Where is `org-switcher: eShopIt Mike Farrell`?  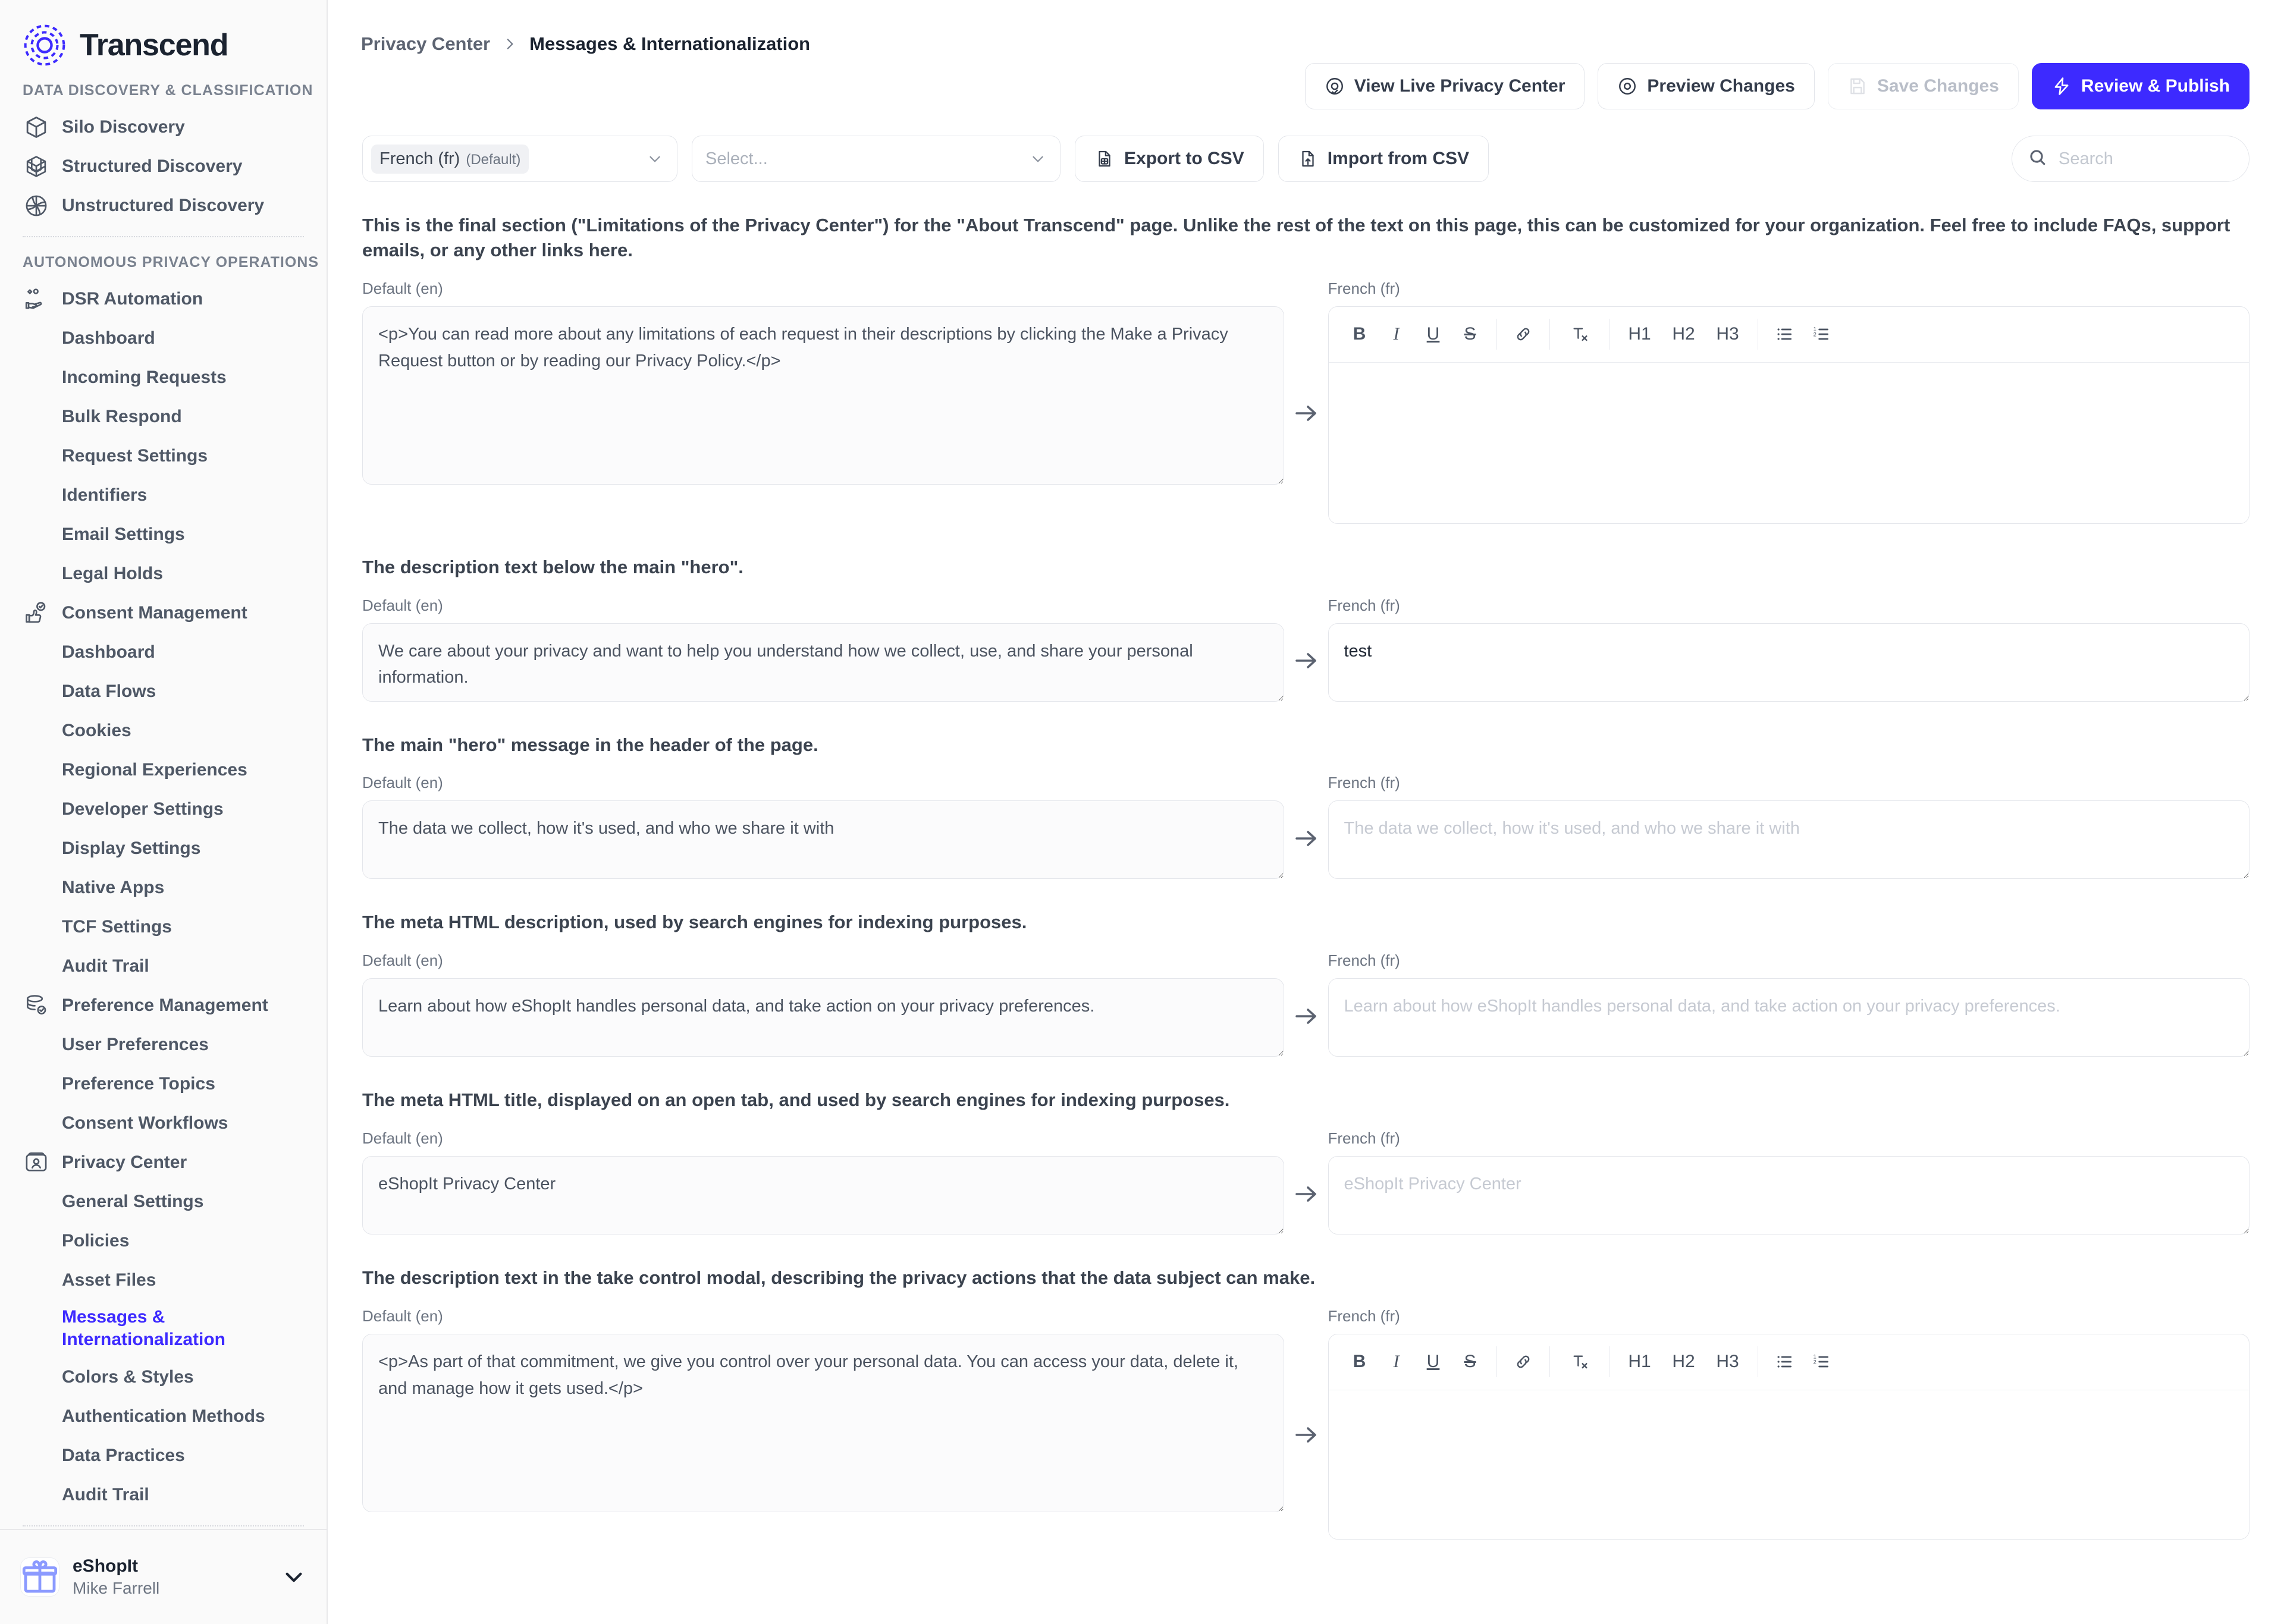
org-switcher: eShopIt Mike Farrell is located at coordinates (164, 1576).